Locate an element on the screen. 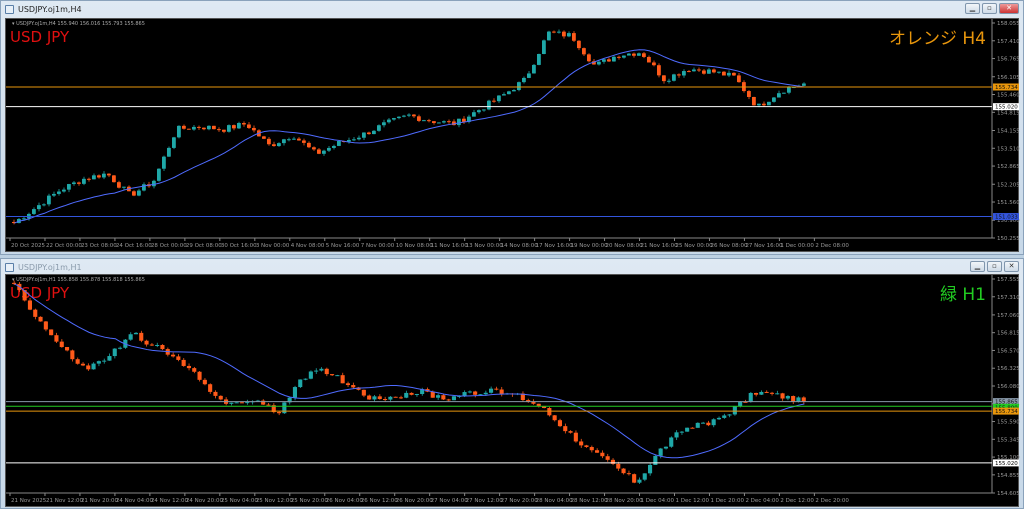  time-tick-label: 26 Nov 20:00 is located at coordinates (415, 501).